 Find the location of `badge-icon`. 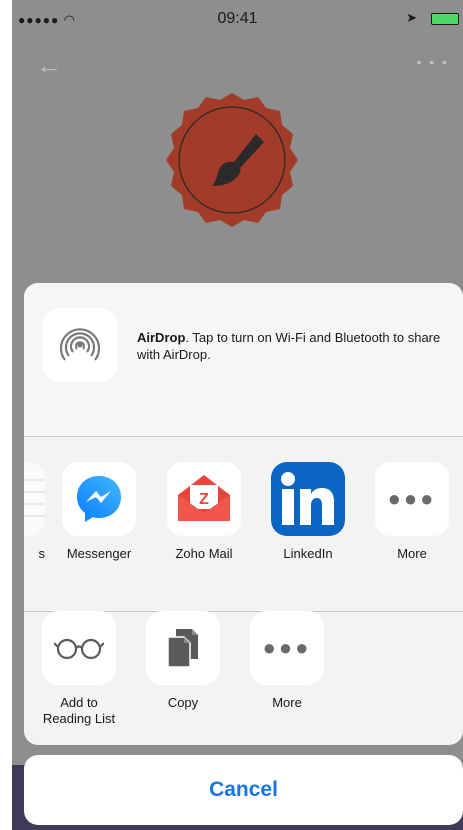

badge-icon is located at coordinates (232, 160).